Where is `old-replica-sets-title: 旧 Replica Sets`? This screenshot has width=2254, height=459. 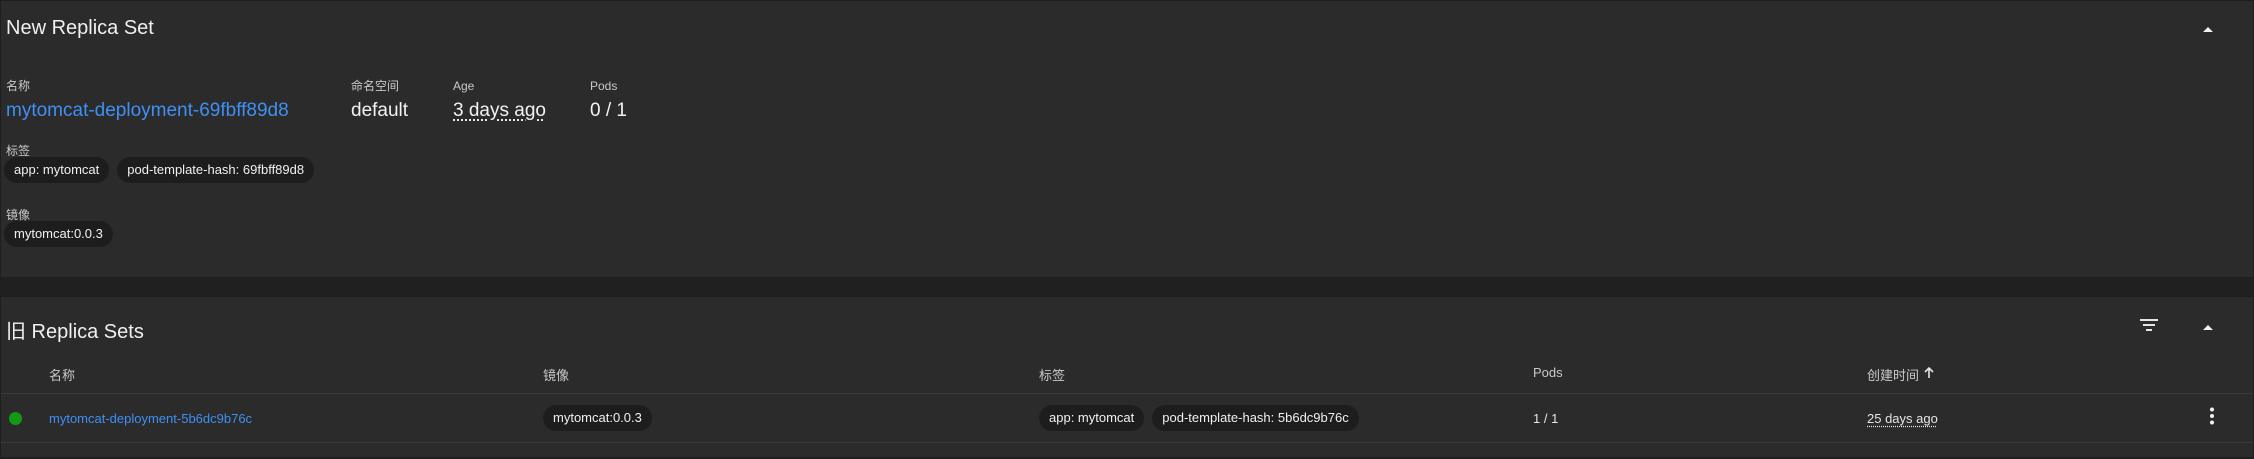 old-replica-sets-title: 旧 Replica Sets is located at coordinates (75, 332).